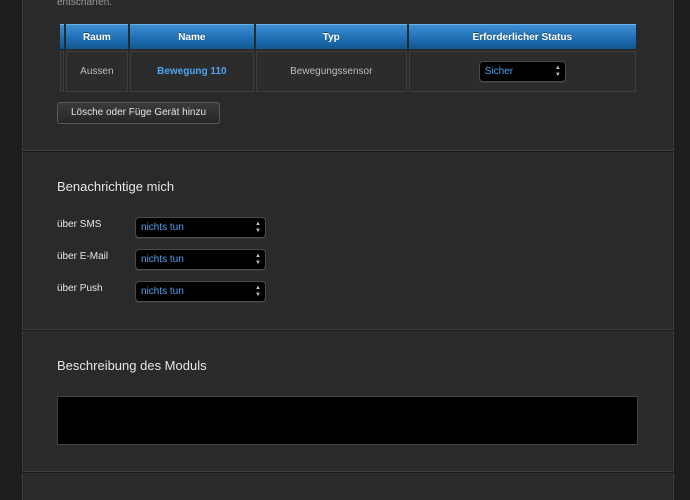  Describe the element at coordinates (97, 71) in the screenshot. I see `cell-raum: Aussen` at that location.